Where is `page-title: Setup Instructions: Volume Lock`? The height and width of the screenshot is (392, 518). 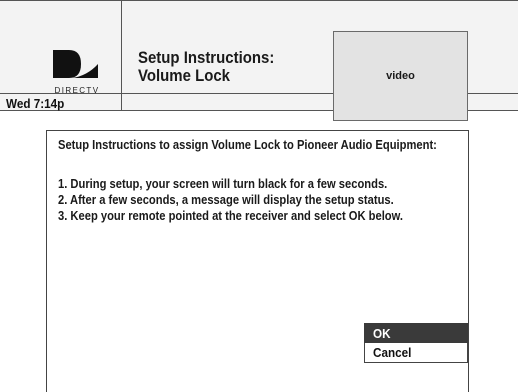 page-title: Setup Instructions: Volume Lock is located at coordinates (221, 67).